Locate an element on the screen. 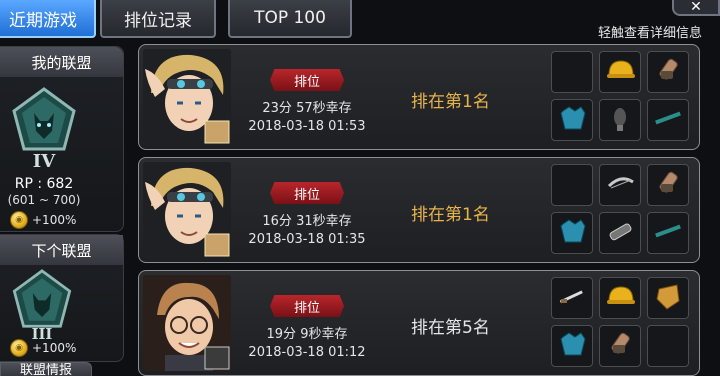  sword-icon is located at coordinates (572, 298).